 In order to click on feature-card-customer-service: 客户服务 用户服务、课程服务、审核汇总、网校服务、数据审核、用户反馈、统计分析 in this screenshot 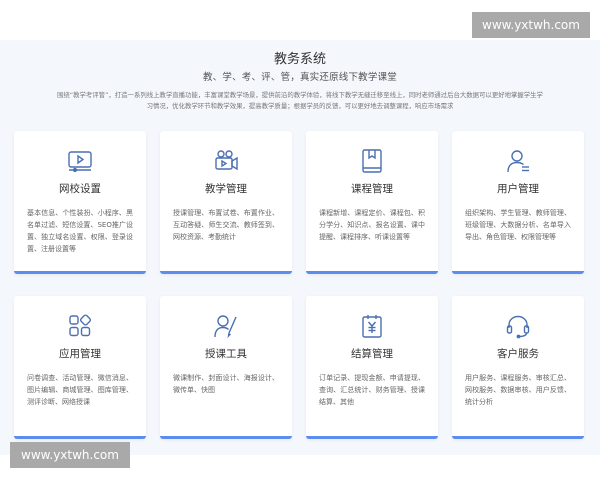, I will do `click(518, 367)`.